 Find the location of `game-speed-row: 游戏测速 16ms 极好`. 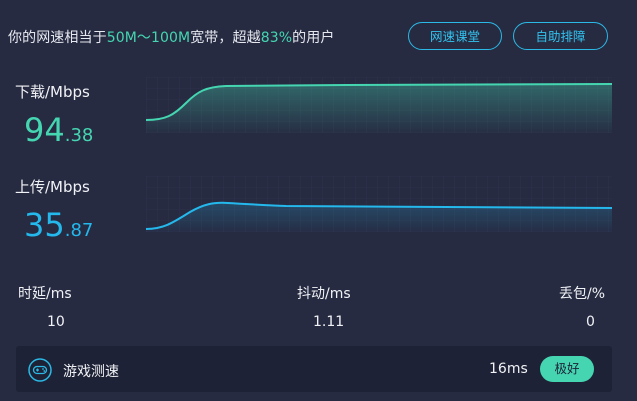

game-speed-row: 游戏测速 16ms 极好 is located at coordinates (314, 369).